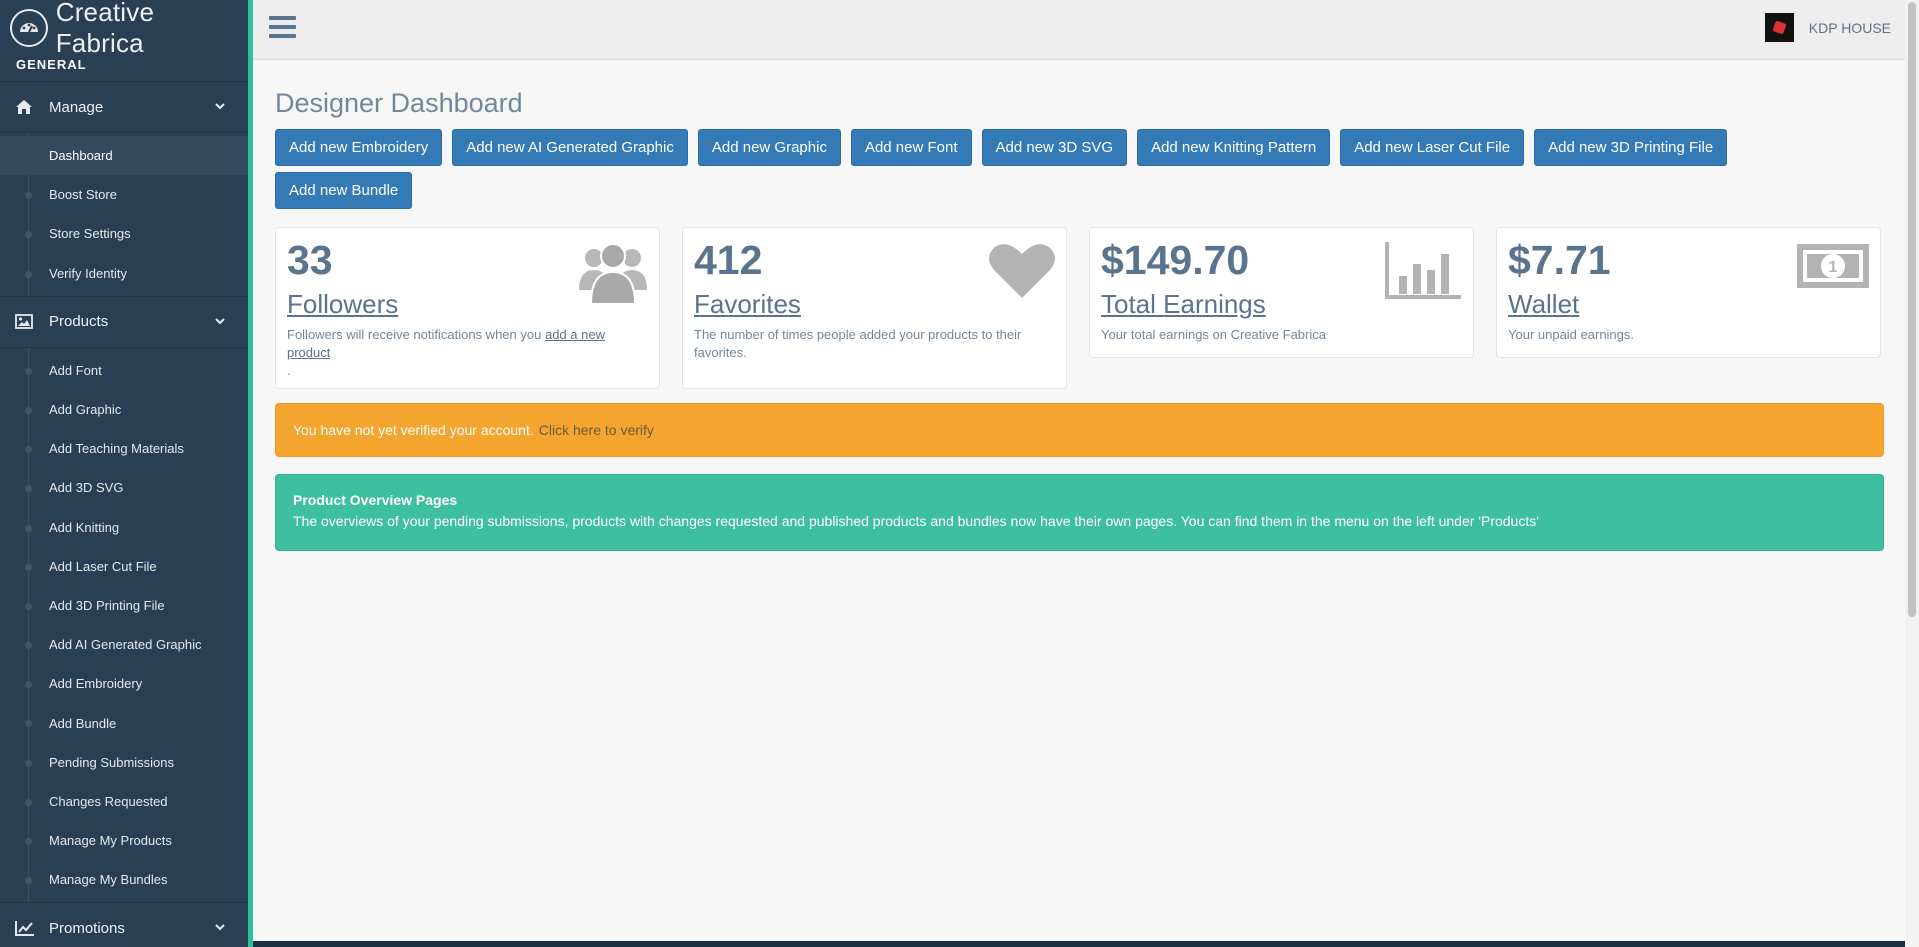 Image resolution: width=1919 pixels, height=947 pixels. Describe the element at coordinates (1079, 30) in the screenshot. I see `top-nav: KDP HOUSE` at that location.